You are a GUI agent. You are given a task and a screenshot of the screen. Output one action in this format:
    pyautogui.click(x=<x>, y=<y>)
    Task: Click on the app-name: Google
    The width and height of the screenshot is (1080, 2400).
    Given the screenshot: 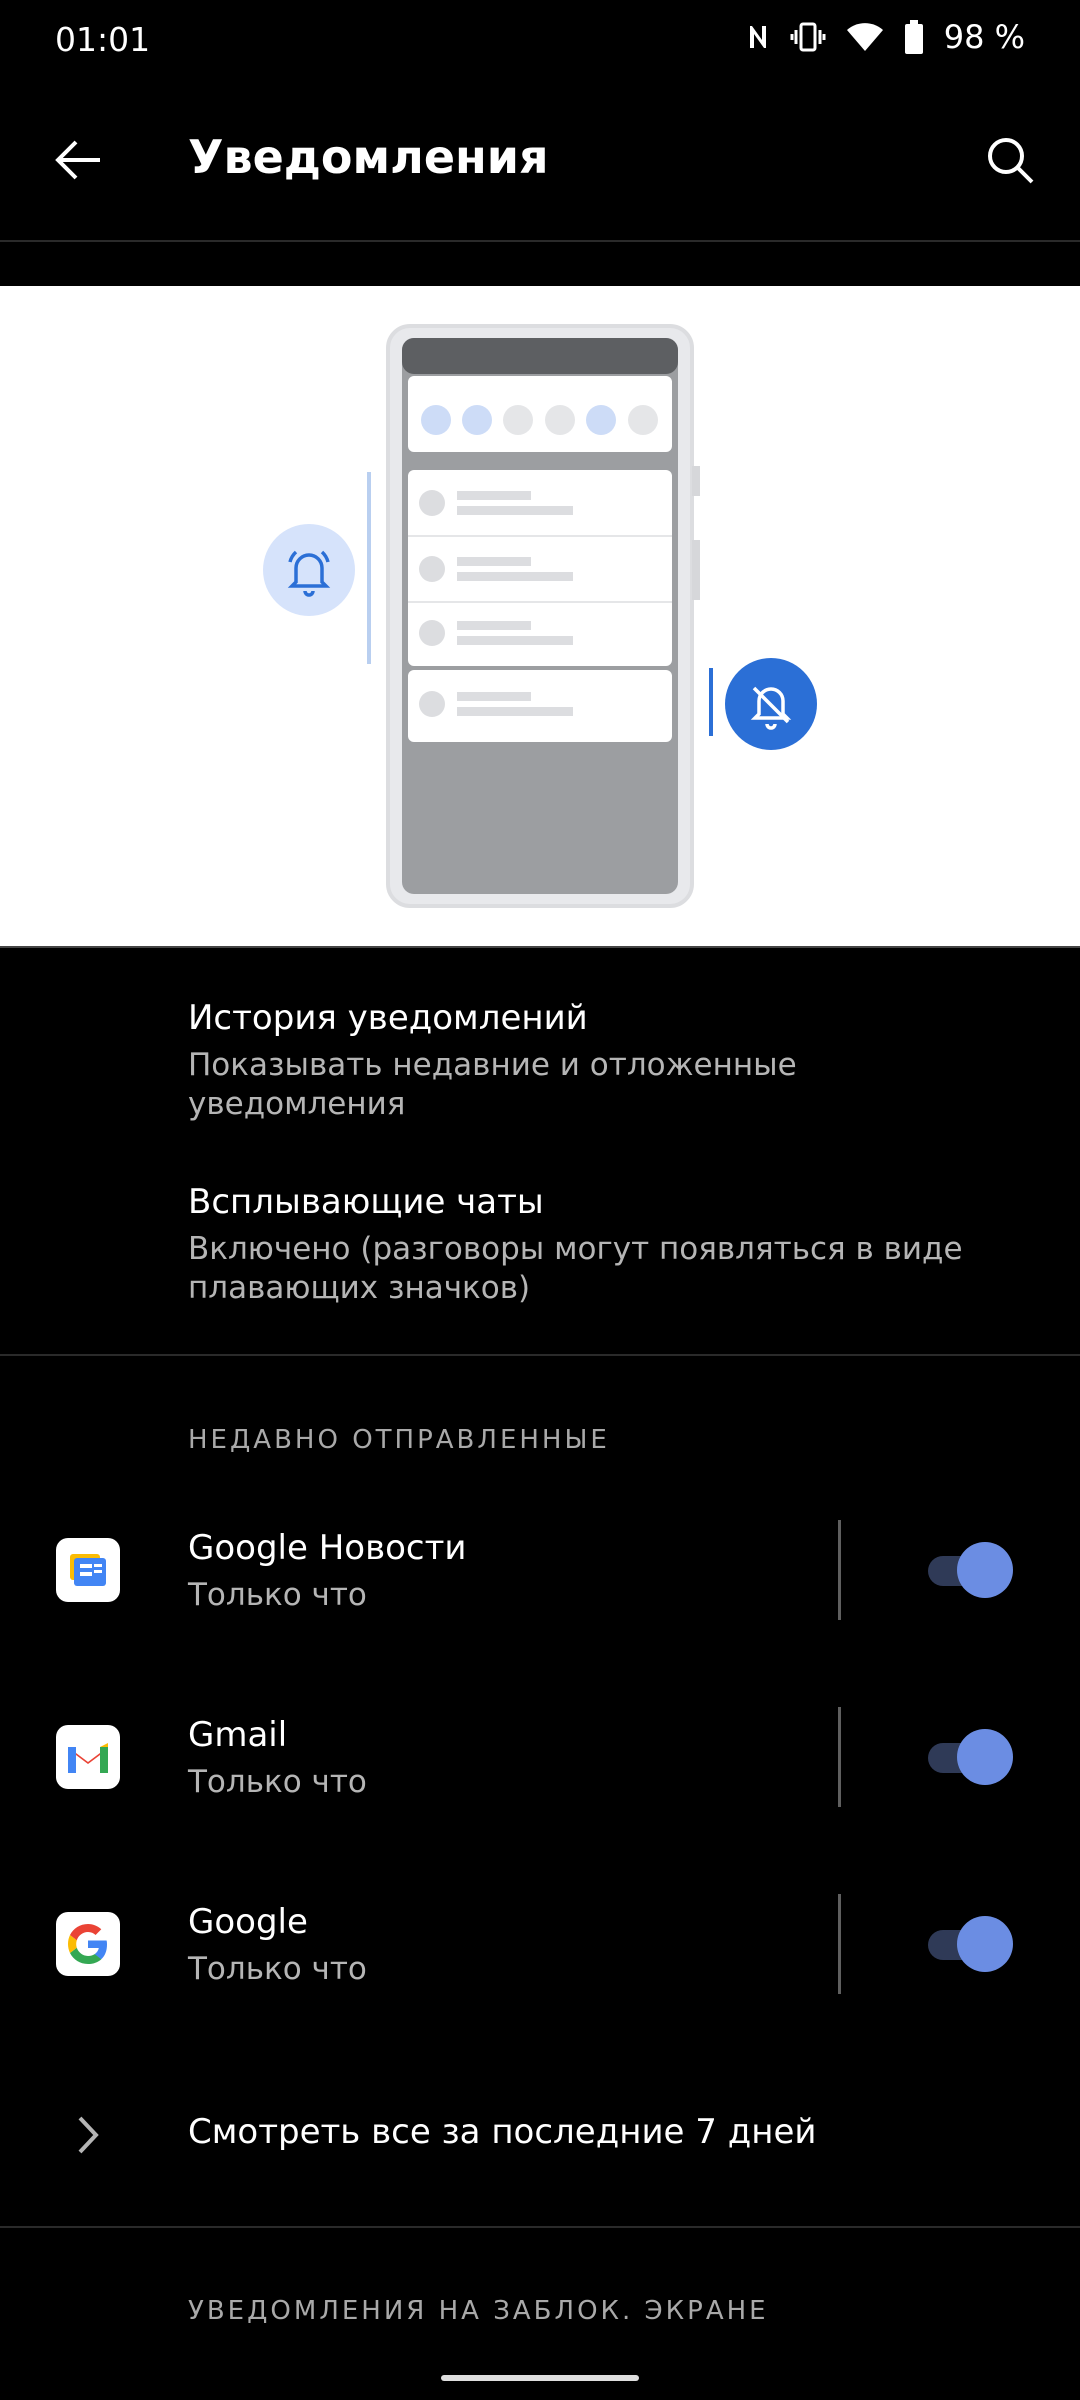 What is the action you would take?
    pyautogui.click(x=248, y=1922)
    